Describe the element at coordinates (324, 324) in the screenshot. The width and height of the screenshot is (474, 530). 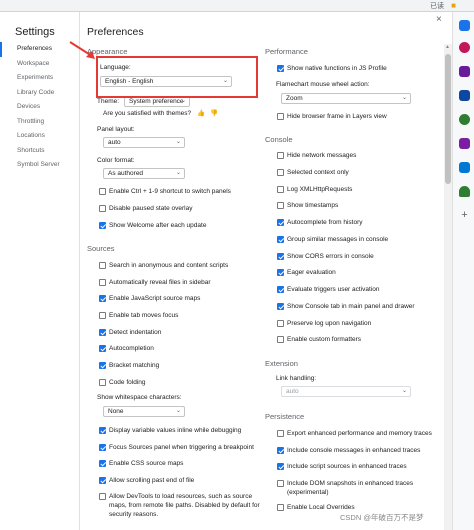
I see `option-preserve-log: Preserve log upon navigation` at that location.